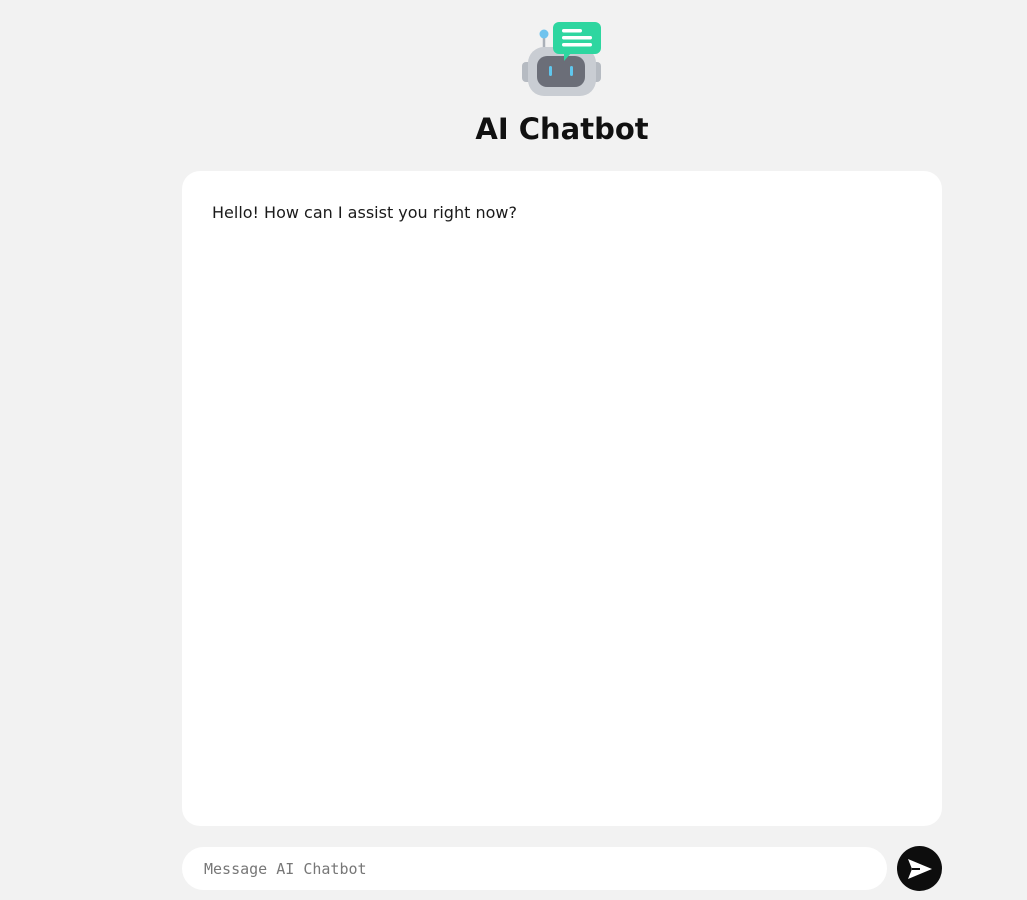 This screenshot has width=1027, height=900. What do you see at coordinates (562, 129) in the screenshot?
I see `page-title: AI Chatbot` at bounding box center [562, 129].